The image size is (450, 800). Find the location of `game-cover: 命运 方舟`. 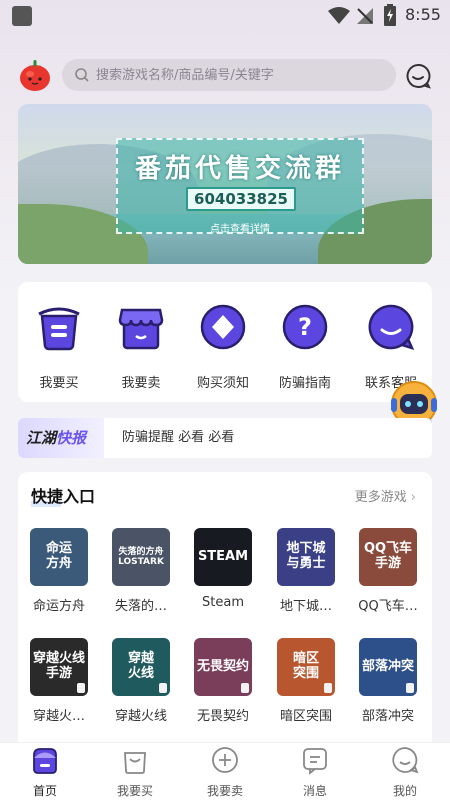

game-cover: 命运 方舟 is located at coordinates (59, 557).